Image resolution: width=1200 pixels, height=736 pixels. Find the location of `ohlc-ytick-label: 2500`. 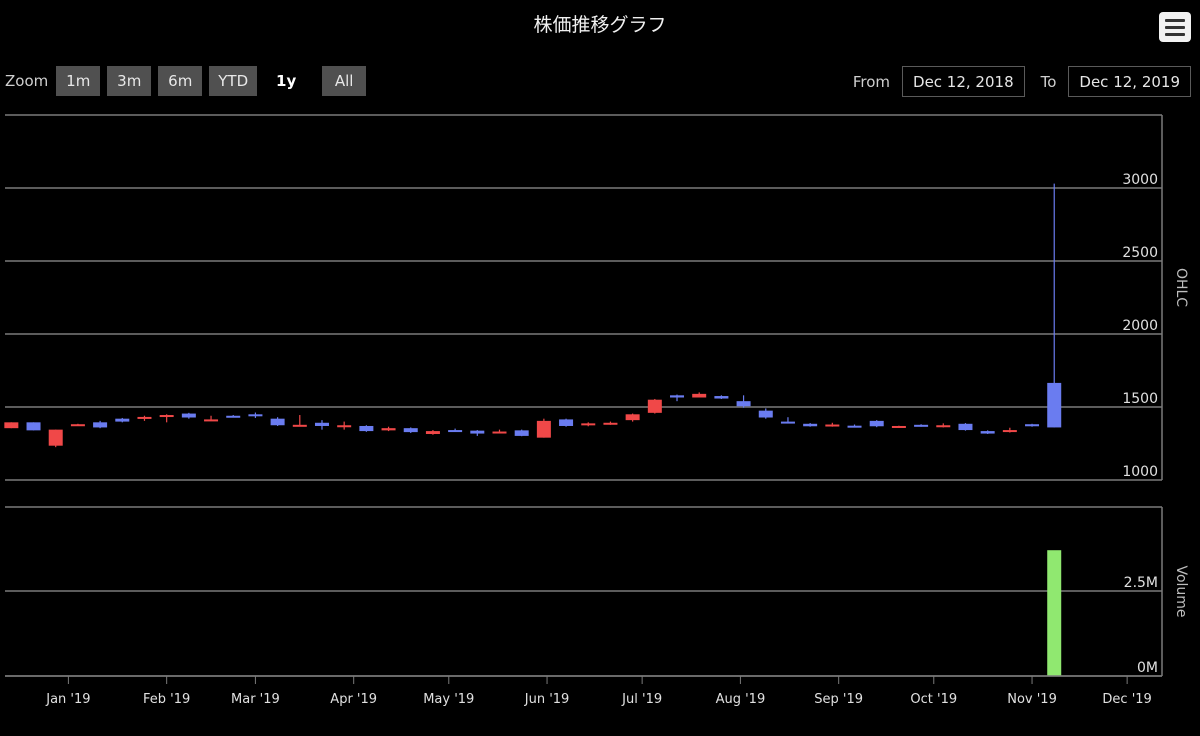

ohlc-ytick-label: 2500 is located at coordinates (1140, 253).